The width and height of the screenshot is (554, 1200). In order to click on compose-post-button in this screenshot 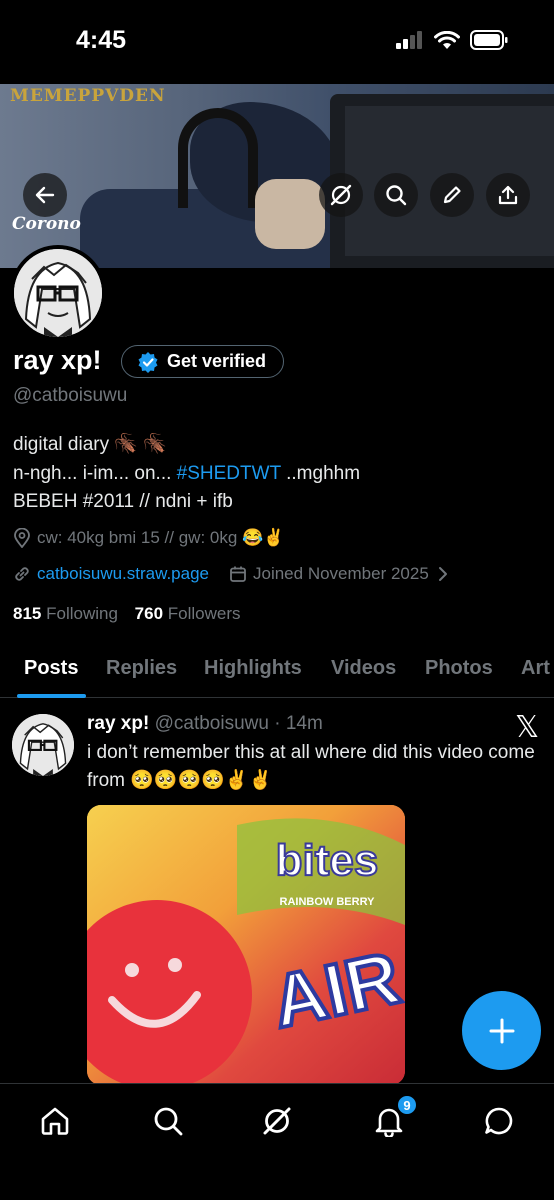, I will do `click(501, 1030)`.